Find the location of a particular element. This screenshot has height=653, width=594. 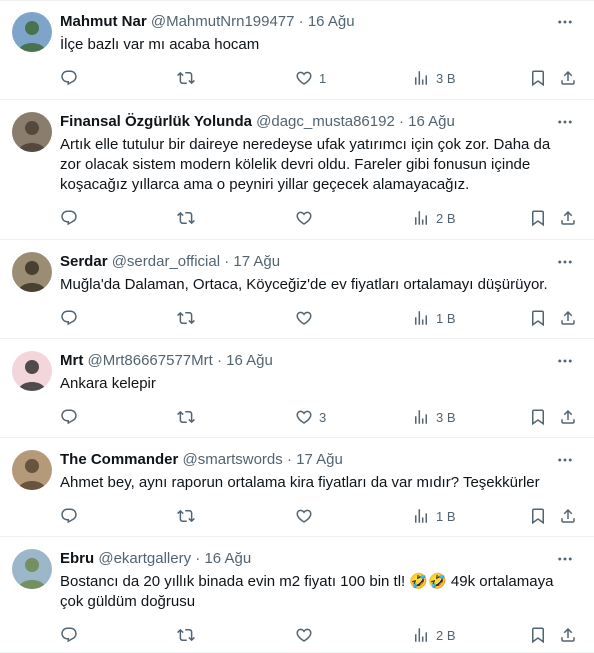

heart-icon is located at coordinates (304, 516).